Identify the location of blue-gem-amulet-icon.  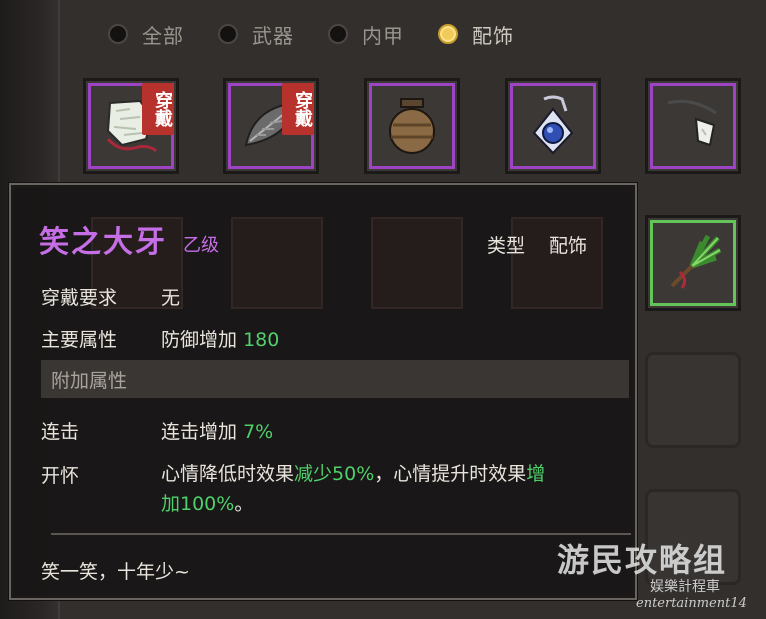
(553, 125).